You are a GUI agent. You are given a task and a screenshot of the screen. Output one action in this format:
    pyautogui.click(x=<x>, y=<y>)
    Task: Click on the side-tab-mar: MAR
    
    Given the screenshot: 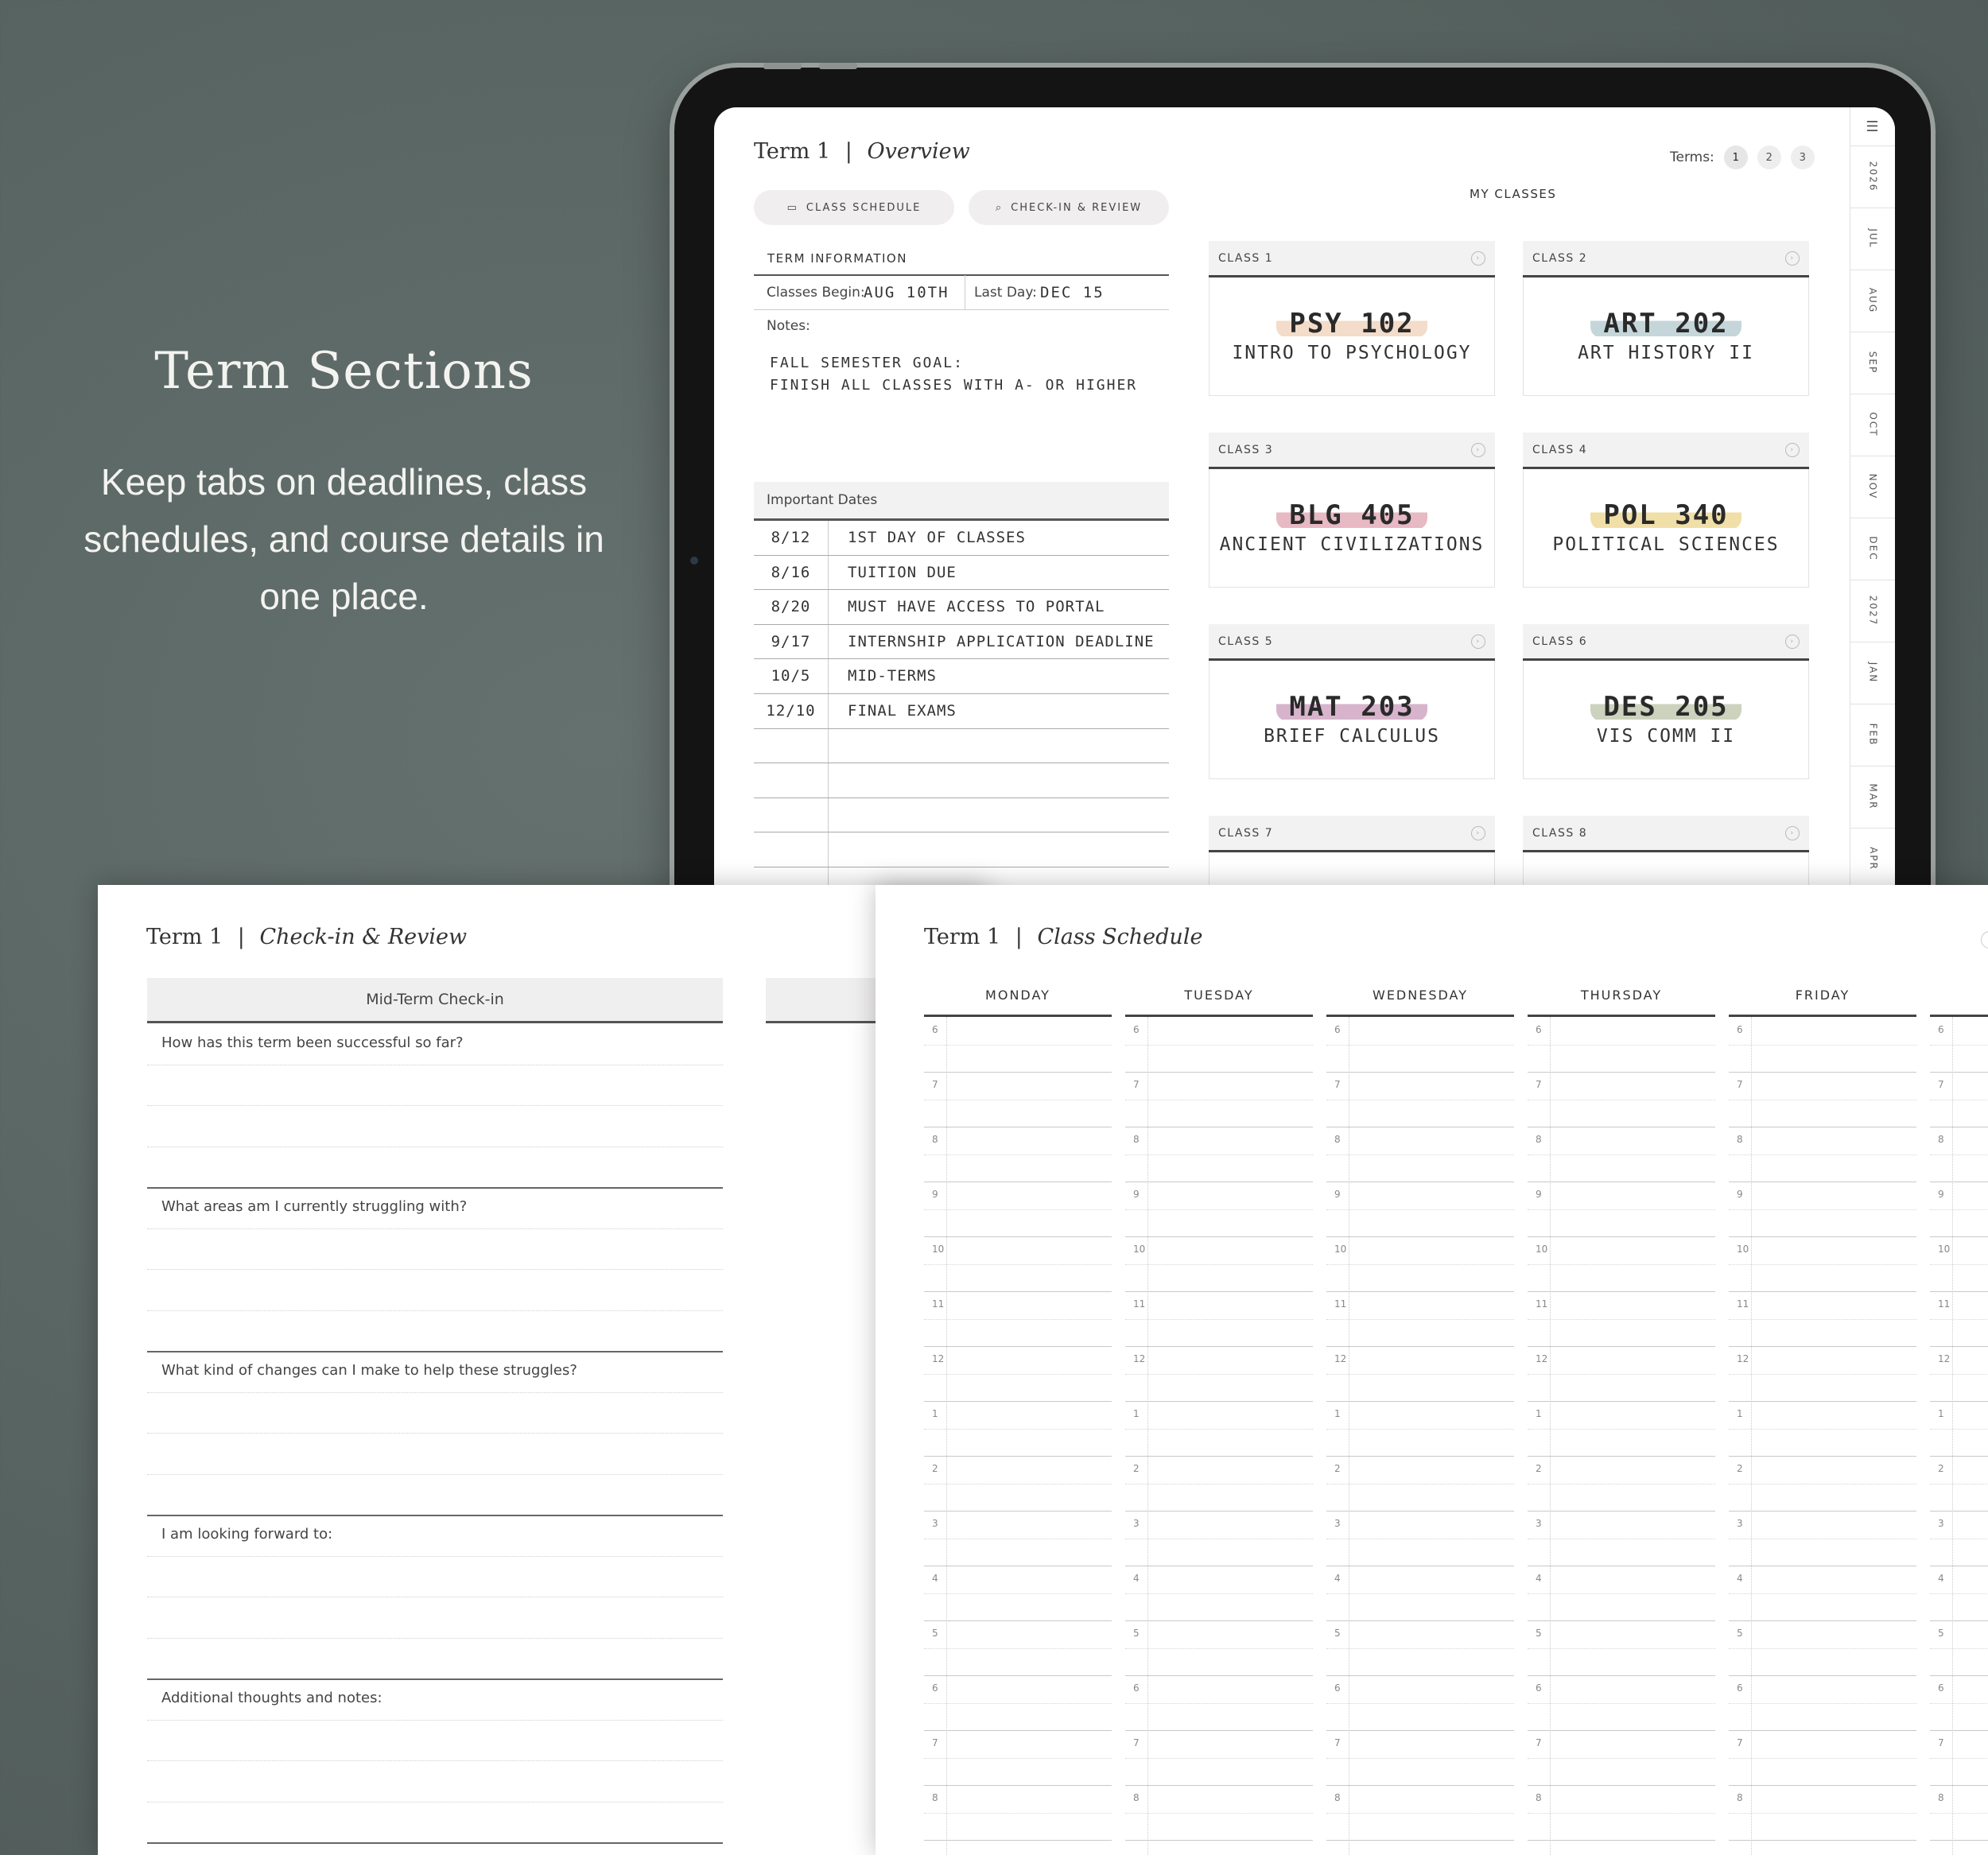 What is the action you would take?
    pyautogui.click(x=1872, y=797)
    